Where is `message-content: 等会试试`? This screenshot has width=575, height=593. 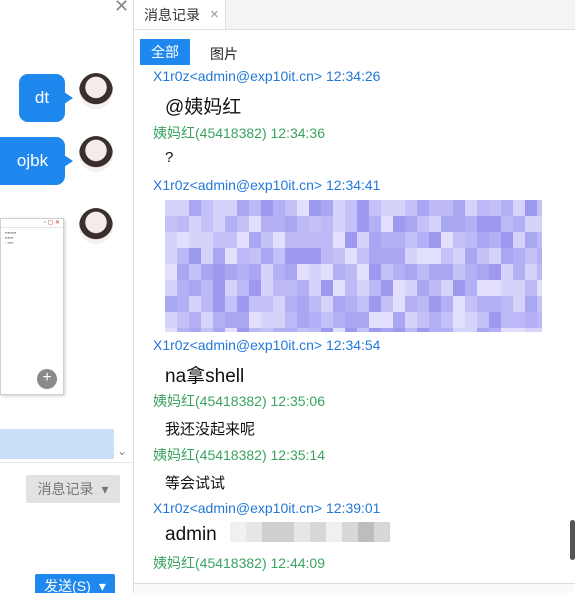
message-content: 等会试试 is located at coordinates (195, 483).